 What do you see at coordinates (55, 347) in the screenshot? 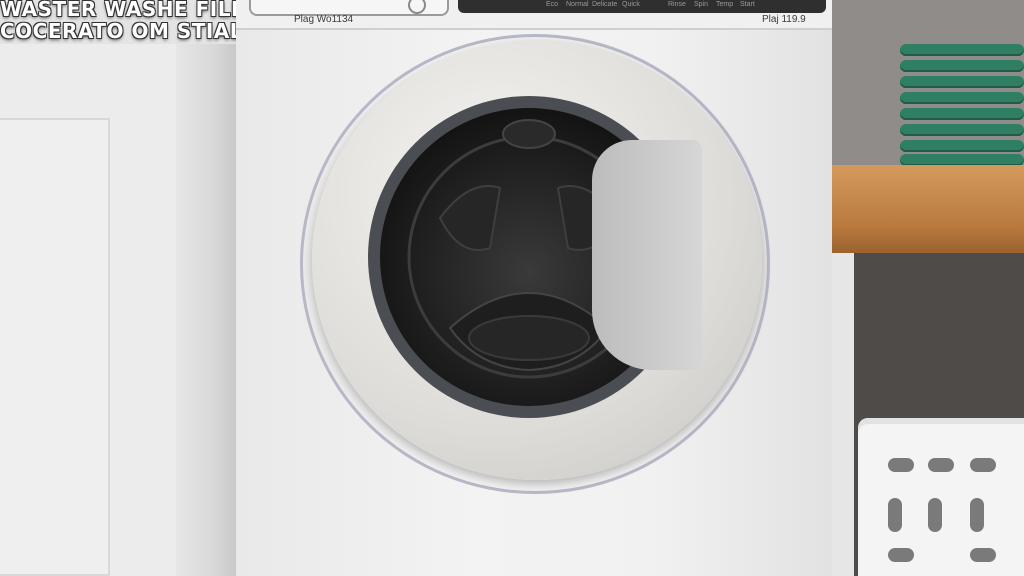
I see `cabinet-door` at bounding box center [55, 347].